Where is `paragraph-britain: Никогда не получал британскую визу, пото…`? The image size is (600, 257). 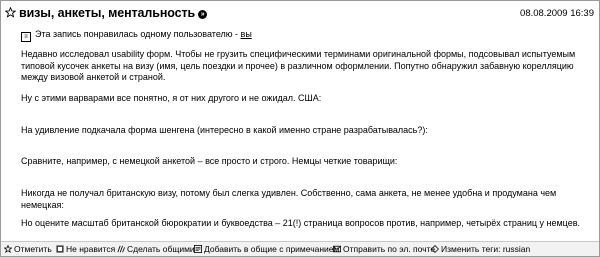
paragraph-britain: Никогда не получал британскую визу, пото… is located at coordinates (289, 199).